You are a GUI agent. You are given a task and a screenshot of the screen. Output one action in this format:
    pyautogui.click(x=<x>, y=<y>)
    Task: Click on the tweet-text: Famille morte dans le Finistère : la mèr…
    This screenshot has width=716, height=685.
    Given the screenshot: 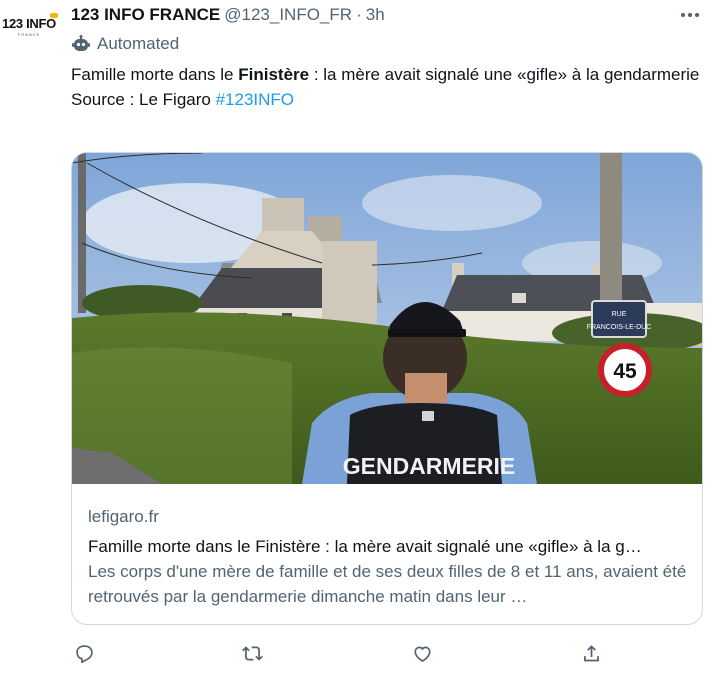 What is the action you would take?
    pyautogui.click(x=386, y=87)
    